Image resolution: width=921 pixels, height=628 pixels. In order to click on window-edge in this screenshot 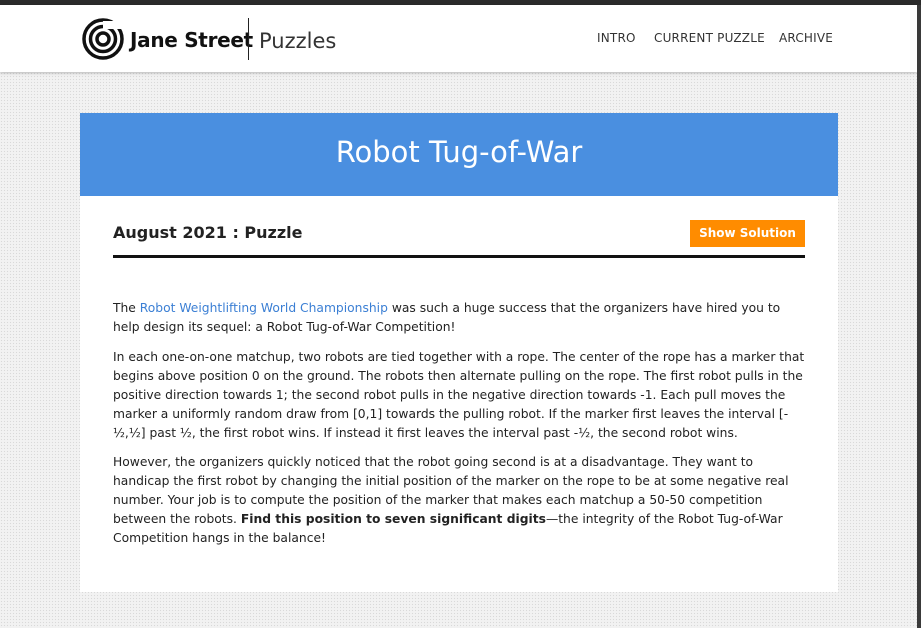, I will do `click(919, 316)`.